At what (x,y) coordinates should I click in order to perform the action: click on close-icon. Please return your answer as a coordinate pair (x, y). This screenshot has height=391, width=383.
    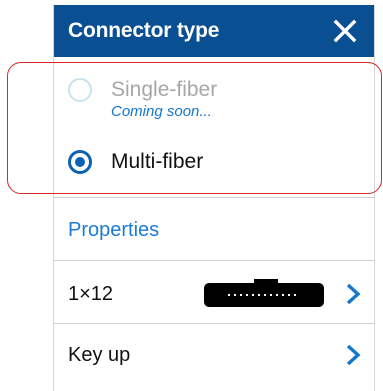
    Looking at the image, I should click on (345, 31).